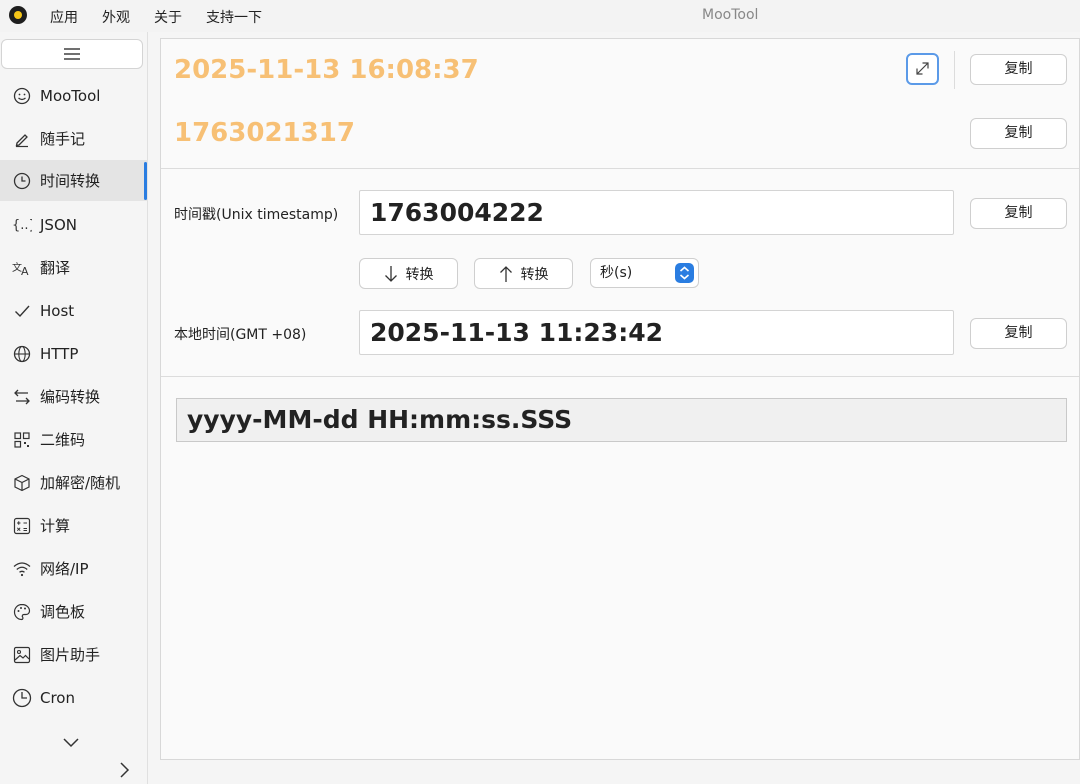 This screenshot has width=1080, height=784. Describe the element at coordinates (505, 273) in the screenshot. I see `arrow-up-icon` at that location.